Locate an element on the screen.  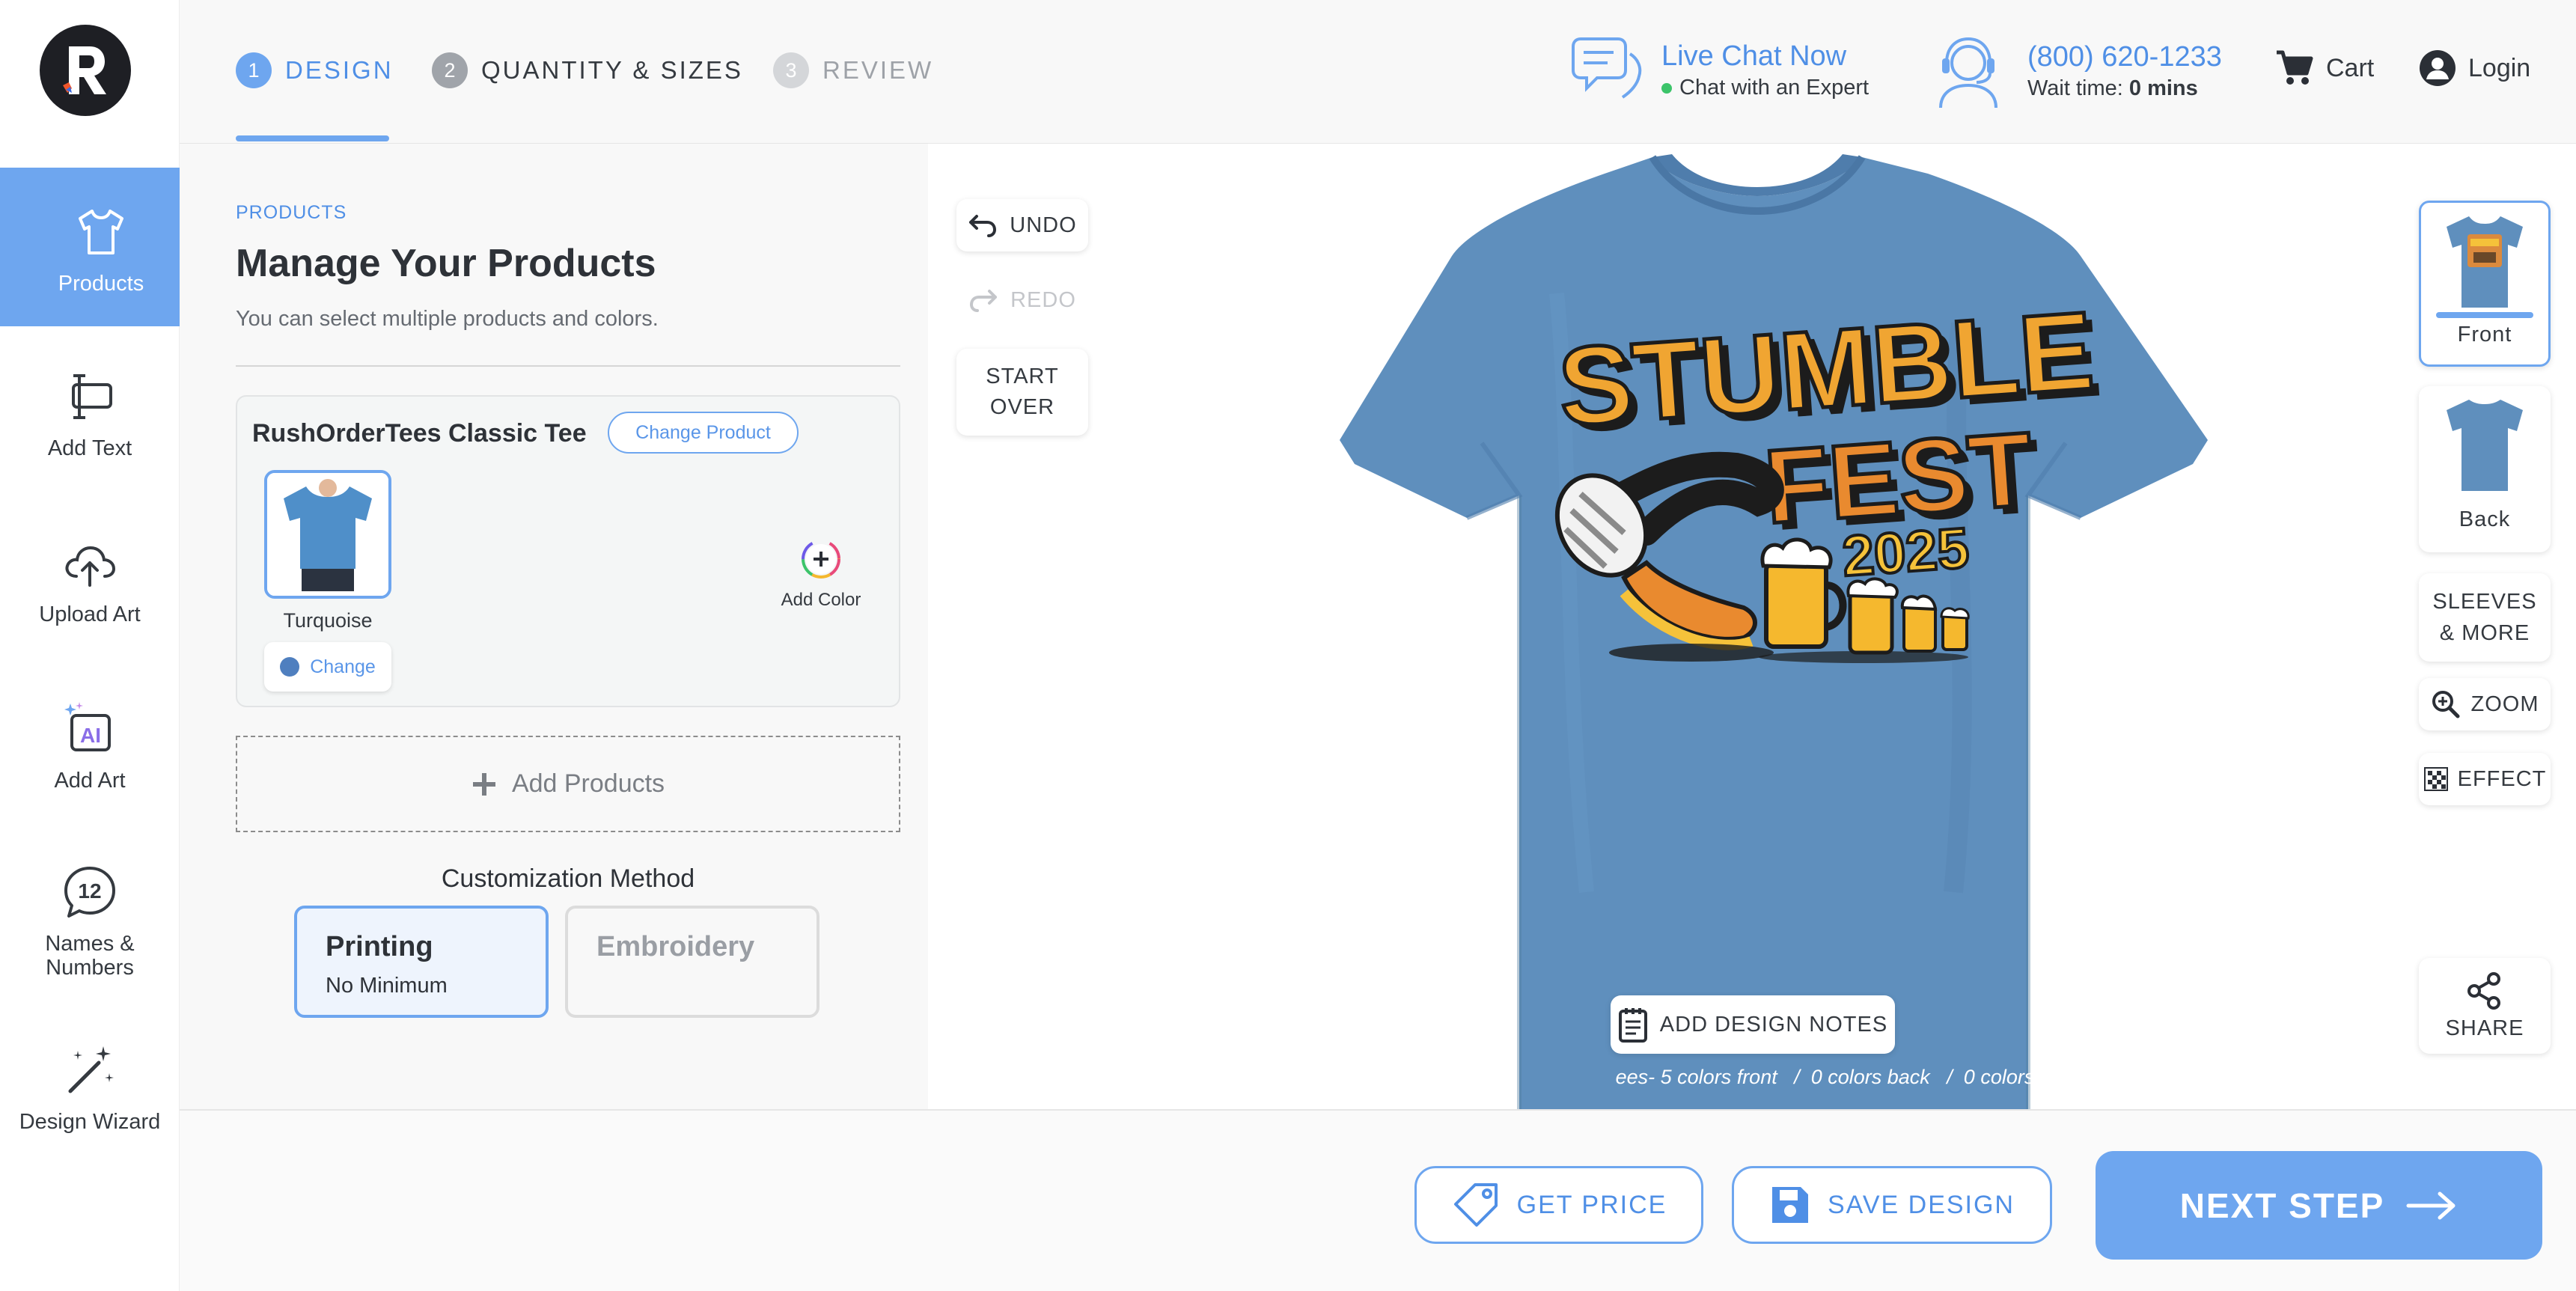
add-color-button: Add Color is located at coordinates (821, 575).